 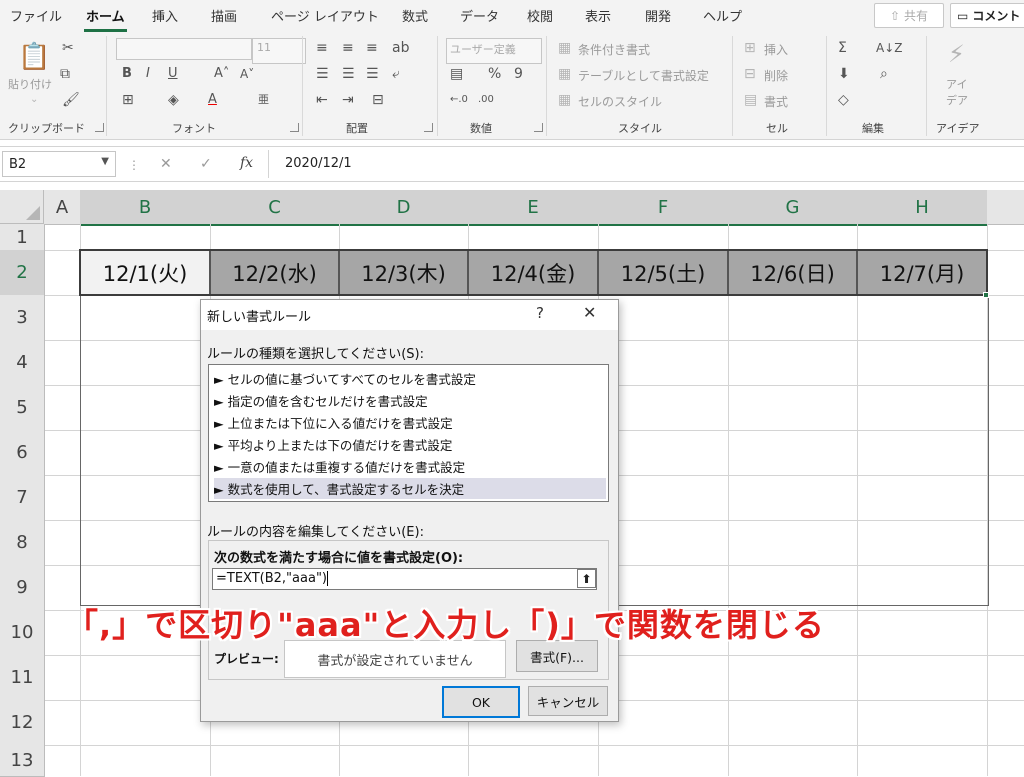 I want to click on tab-insert: 挿入, so click(x=165, y=15).